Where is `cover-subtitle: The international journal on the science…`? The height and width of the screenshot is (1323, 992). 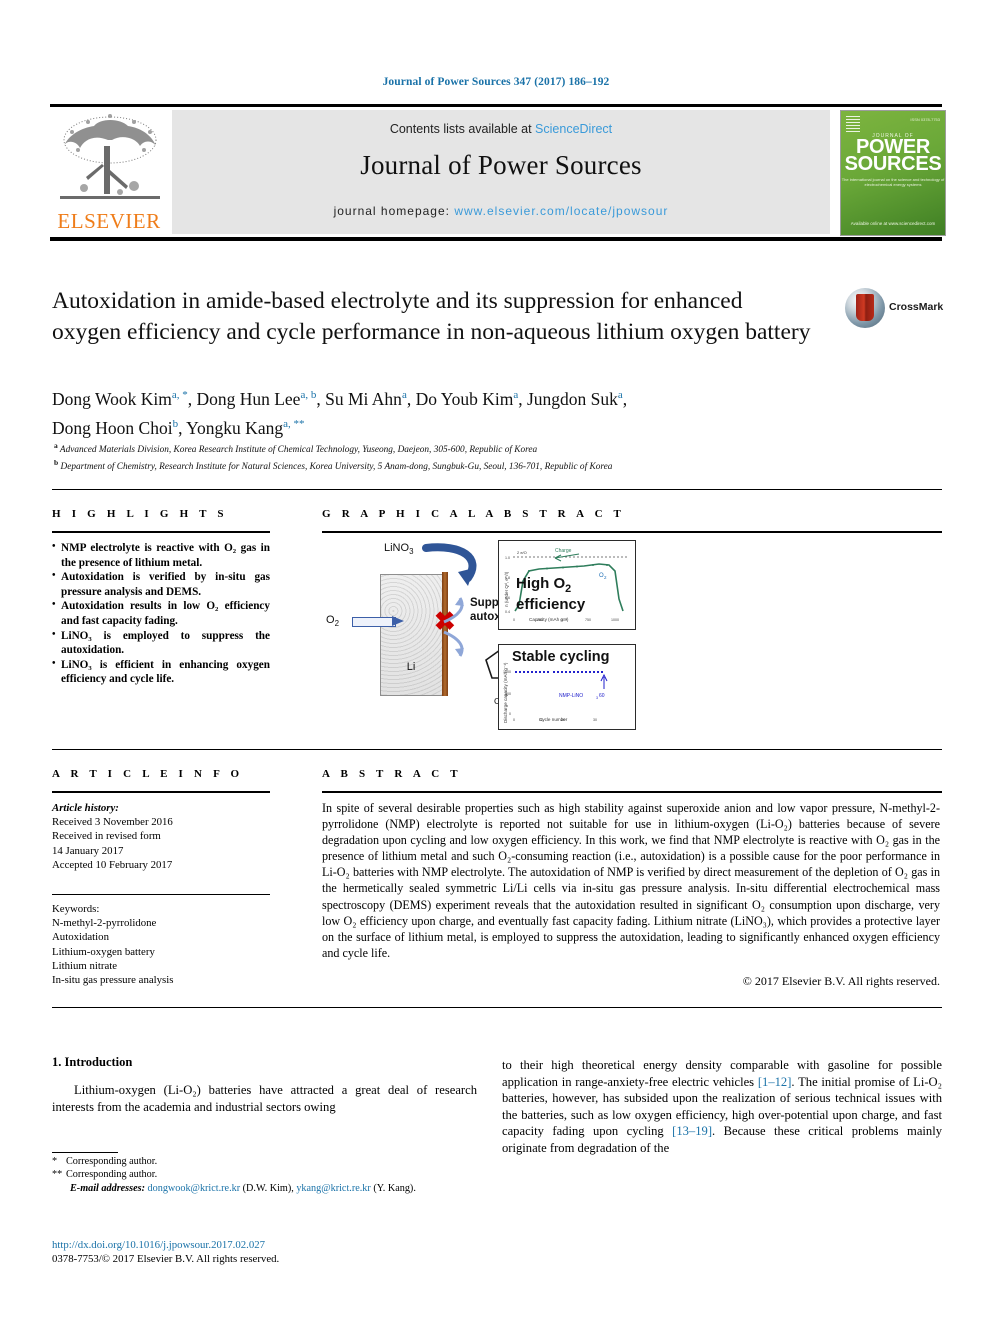
cover-subtitle: The international journal on the science… is located at coordinates (893, 182).